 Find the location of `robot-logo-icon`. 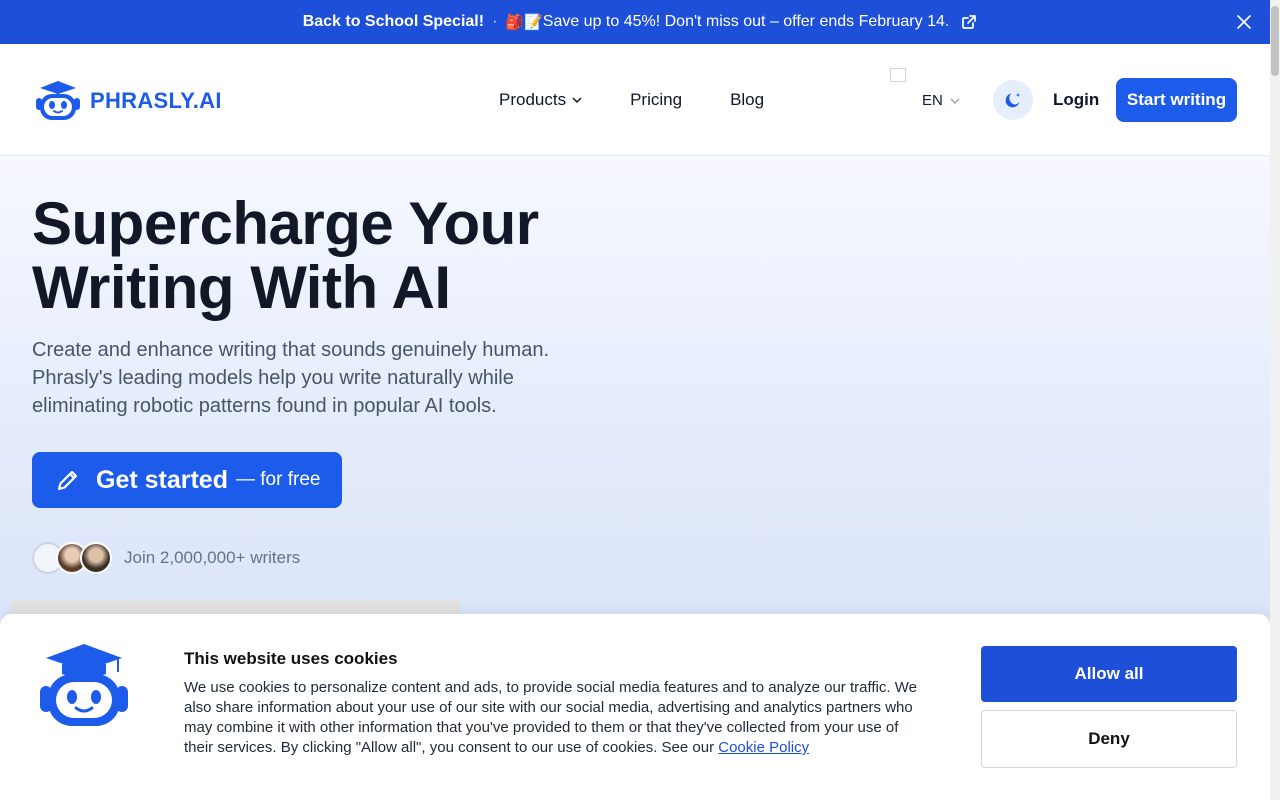

robot-logo-icon is located at coordinates (58, 100).